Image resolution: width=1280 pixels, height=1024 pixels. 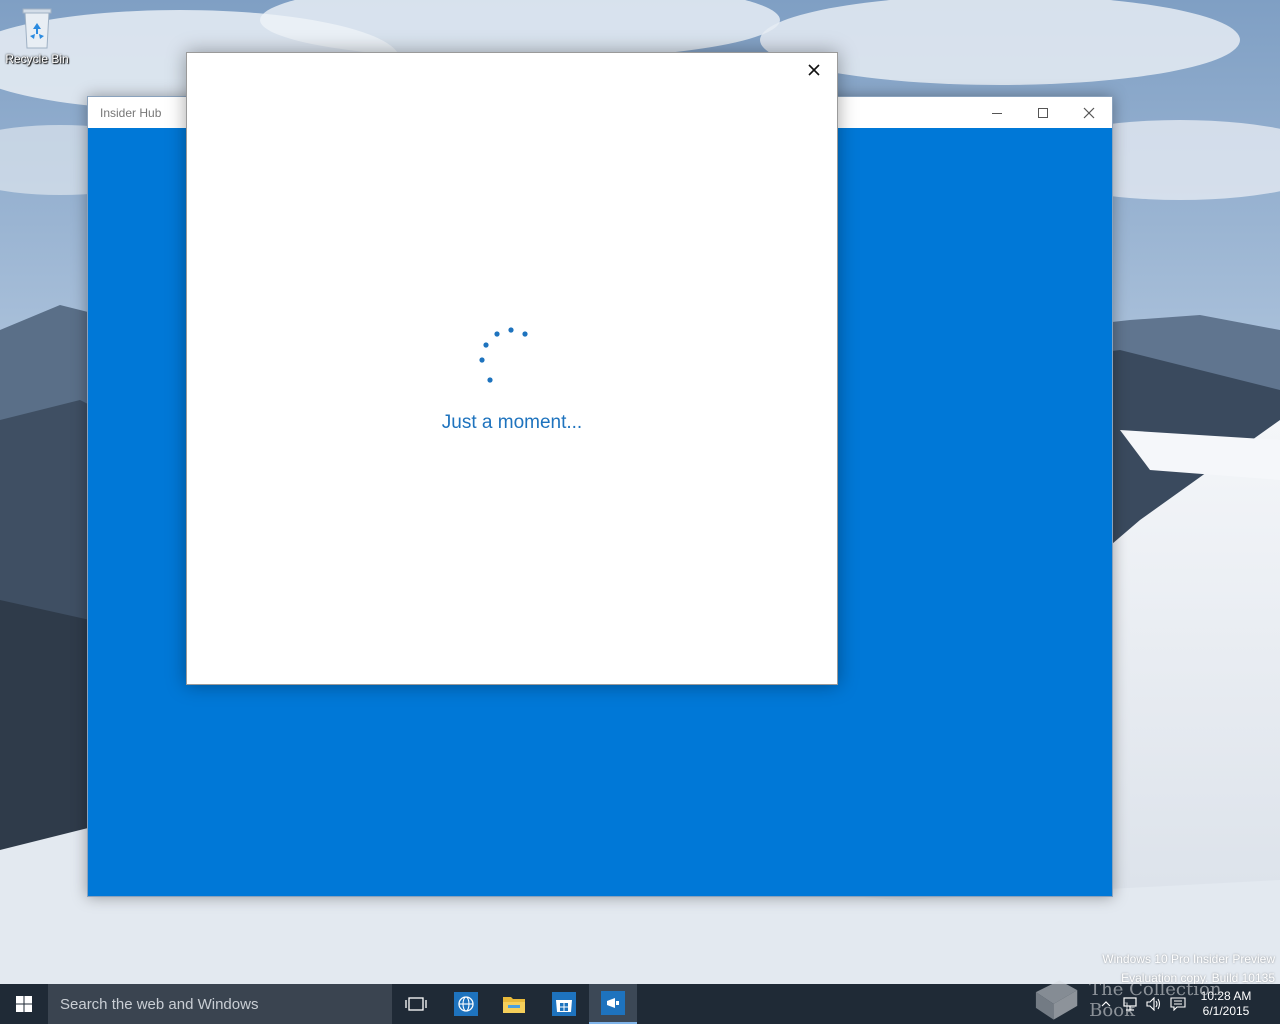 What do you see at coordinates (159, 1004) in the screenshot?
I see `search-placeholder: Search the web and Windows` at bounding box center [159, 1004].